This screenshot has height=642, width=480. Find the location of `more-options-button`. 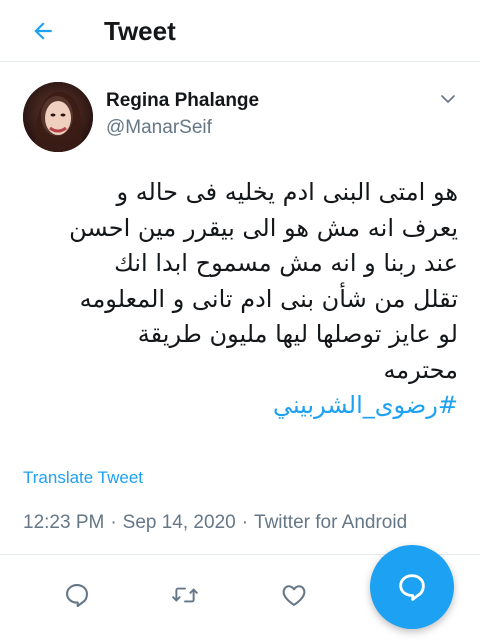

more-options-button is located at coordinates (448, 99).